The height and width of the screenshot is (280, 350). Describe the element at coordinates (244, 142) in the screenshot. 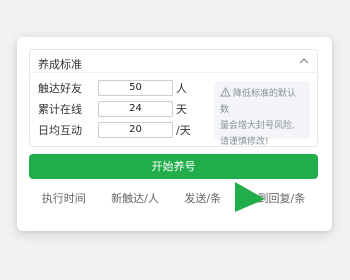

I see `warning-text-3: 请谨慎修改!` at that location.